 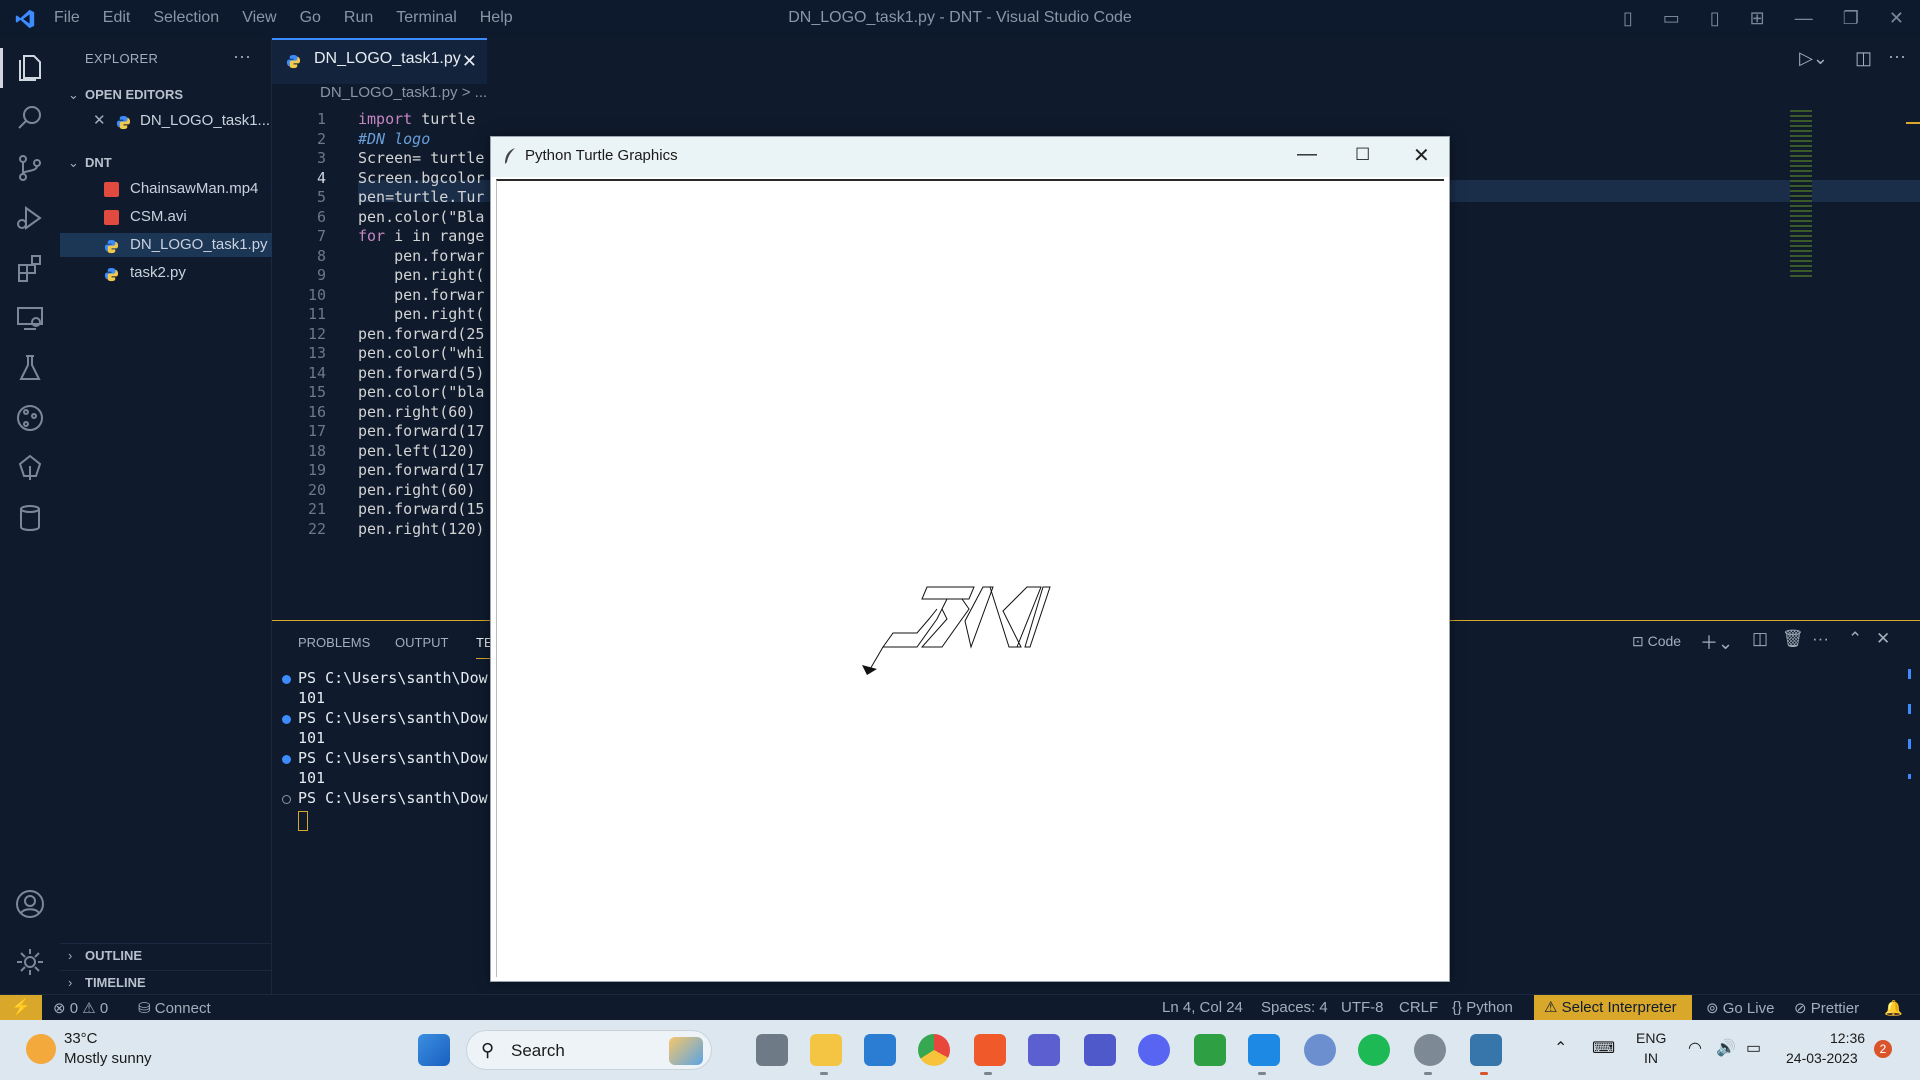 What do you see at coordinates (421, 642) in the screenshot?
I see `tab-output: OUTPUT` at bounding box center [421, 642].